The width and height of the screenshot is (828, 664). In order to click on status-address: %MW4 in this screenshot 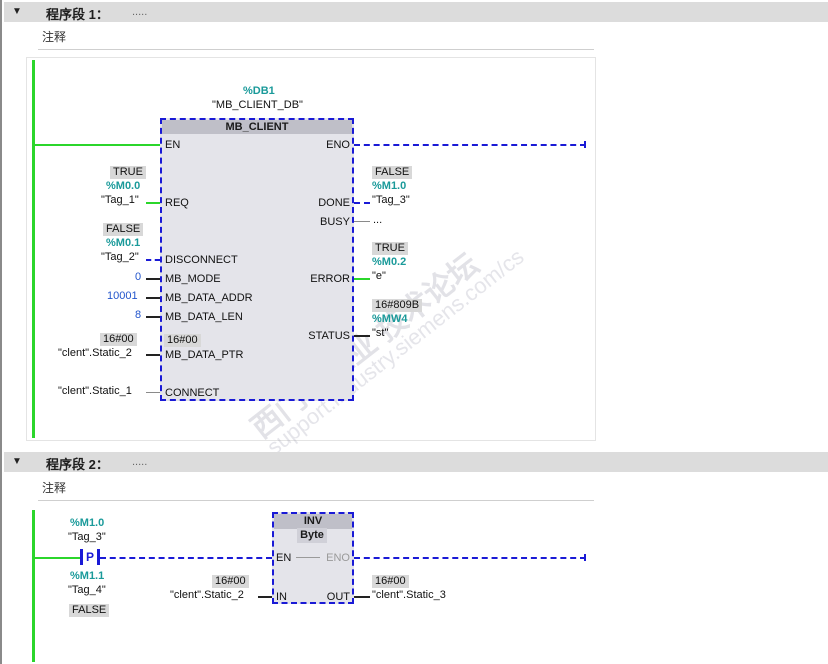, I will do `click(389, 319)`.